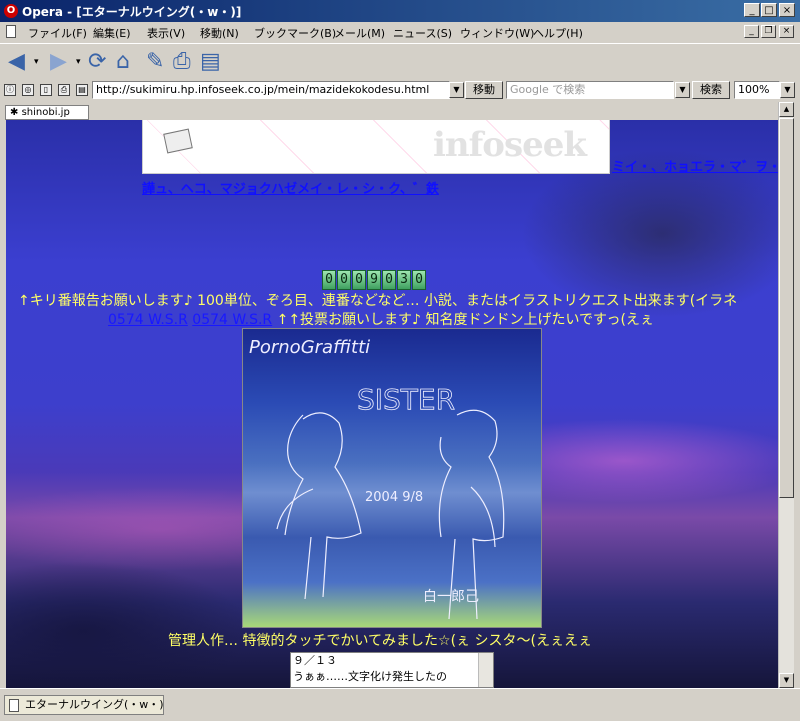 This screenshot has height=721, width=800. What do you see at coordinates (786, 680) in the screenshot?
I see `scroll-down-button: ▼` at bounding box center [786, 680].